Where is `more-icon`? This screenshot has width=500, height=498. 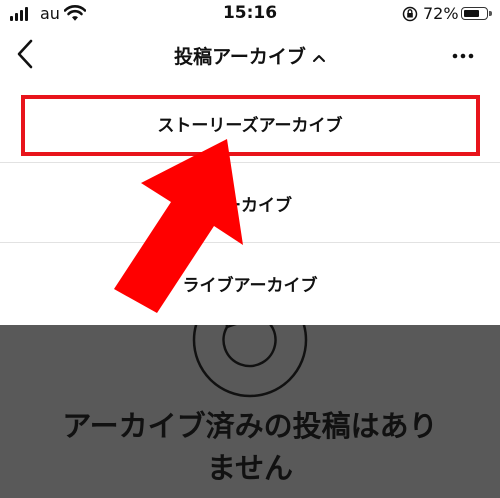 more-icon is located at coordinates (463, 56).